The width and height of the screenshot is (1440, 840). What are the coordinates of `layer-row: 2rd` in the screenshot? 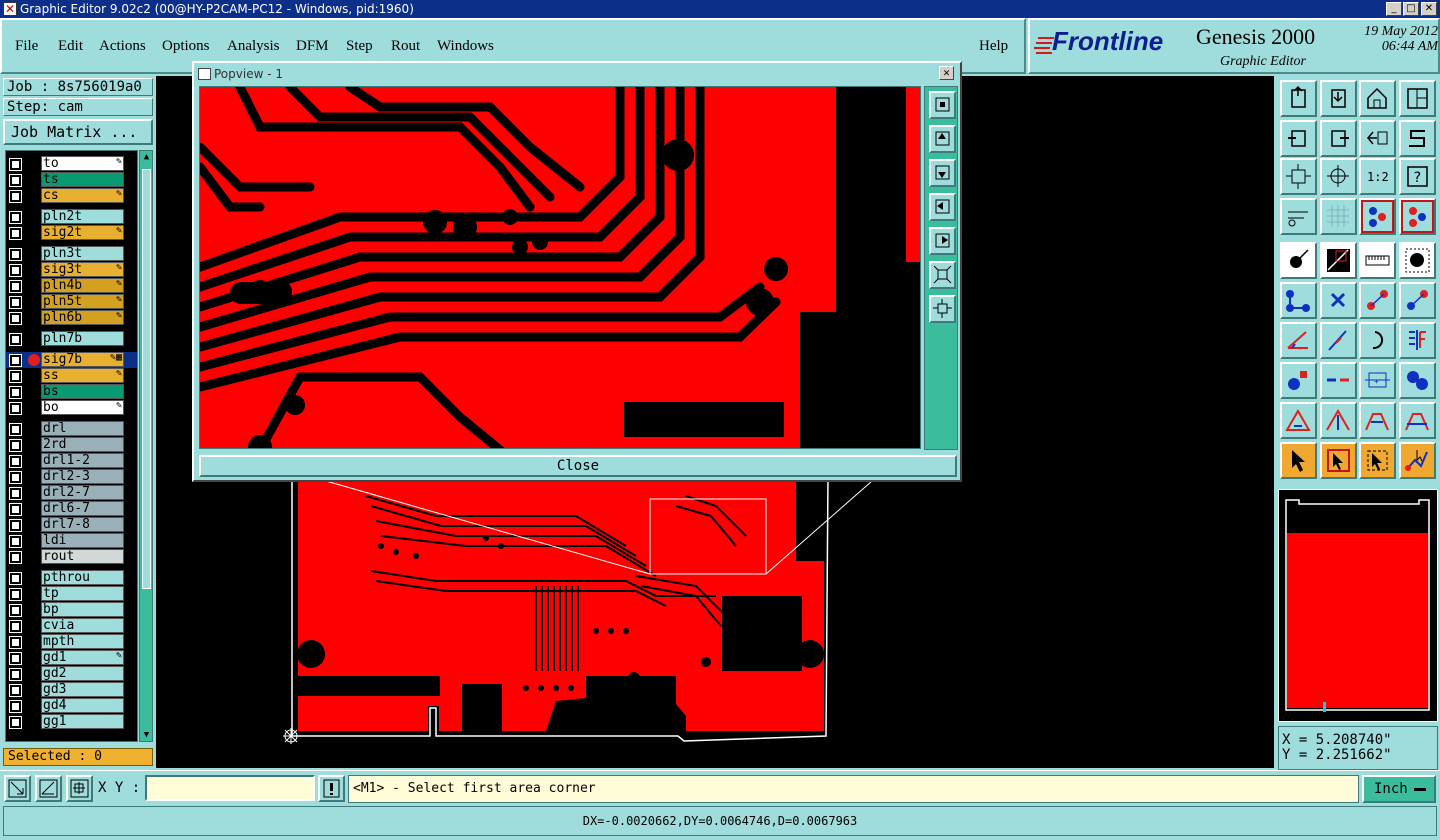 It's located at (71, 445).